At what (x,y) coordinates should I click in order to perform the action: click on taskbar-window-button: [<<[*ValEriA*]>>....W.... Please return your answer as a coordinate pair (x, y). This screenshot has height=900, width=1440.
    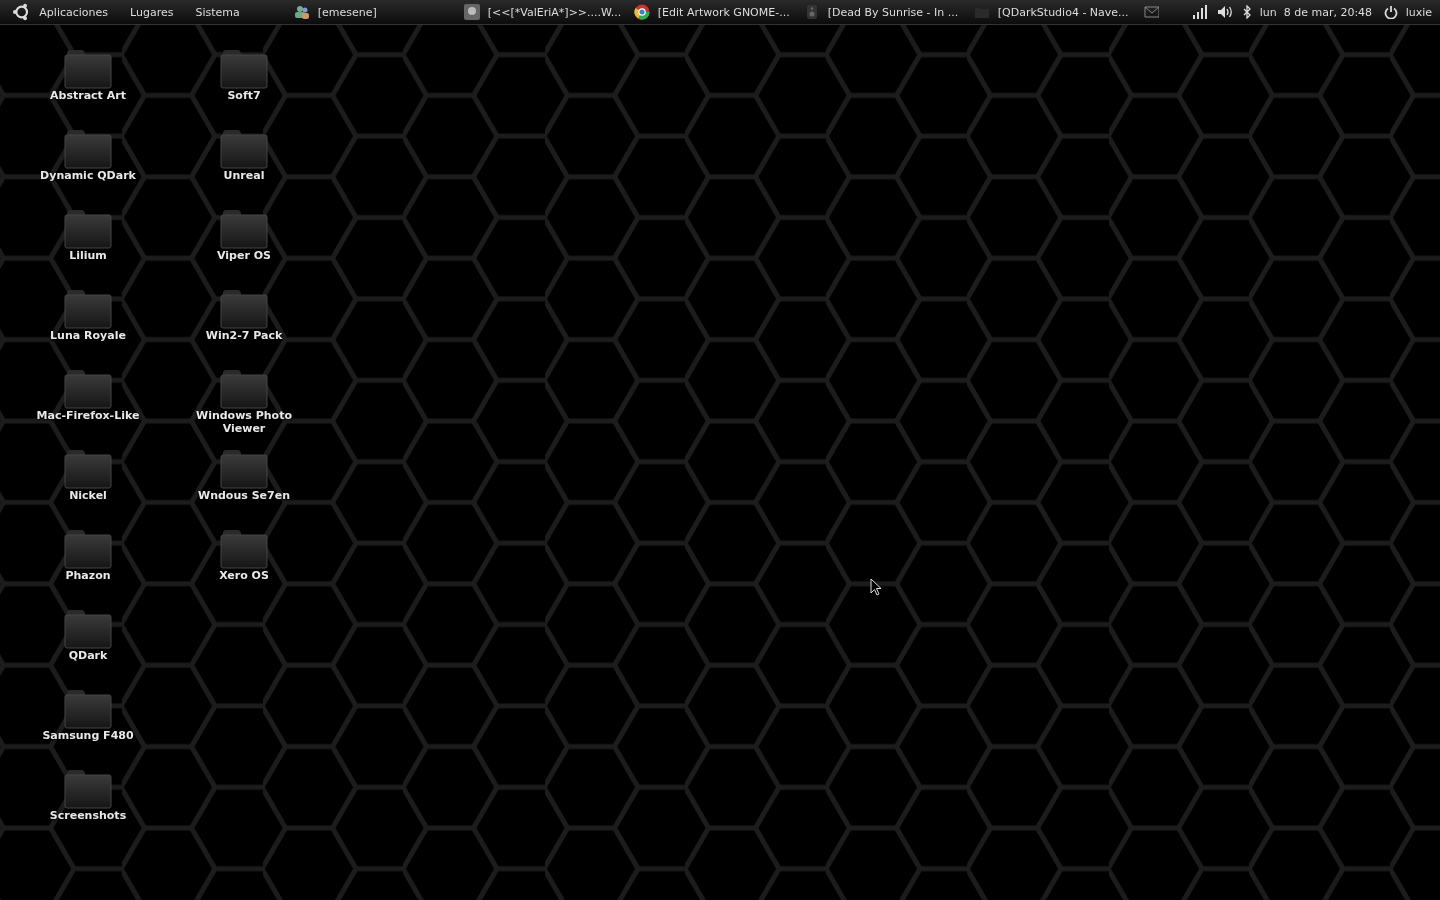
    Looking at the image, I should click on (548, 12).